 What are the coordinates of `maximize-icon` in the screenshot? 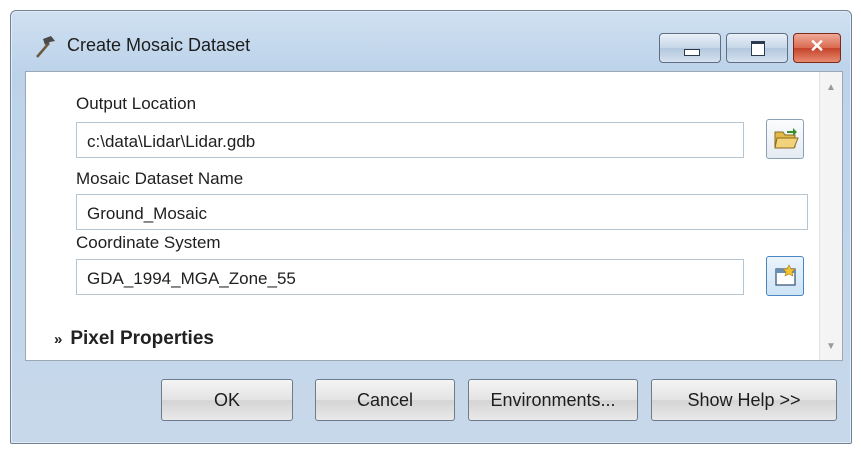 It's located at (758, 48).